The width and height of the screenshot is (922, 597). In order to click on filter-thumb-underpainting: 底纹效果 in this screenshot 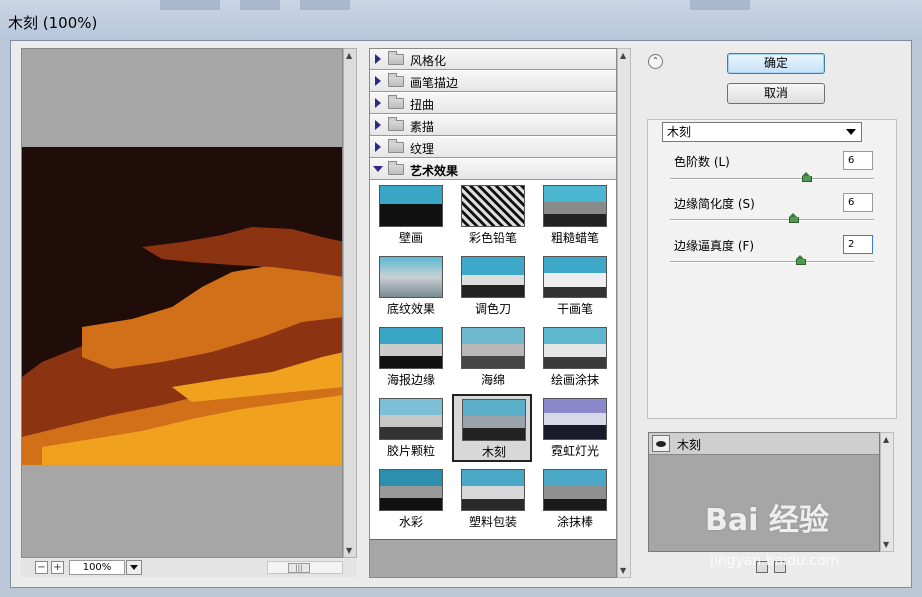, I will do `click(411, 287)`.